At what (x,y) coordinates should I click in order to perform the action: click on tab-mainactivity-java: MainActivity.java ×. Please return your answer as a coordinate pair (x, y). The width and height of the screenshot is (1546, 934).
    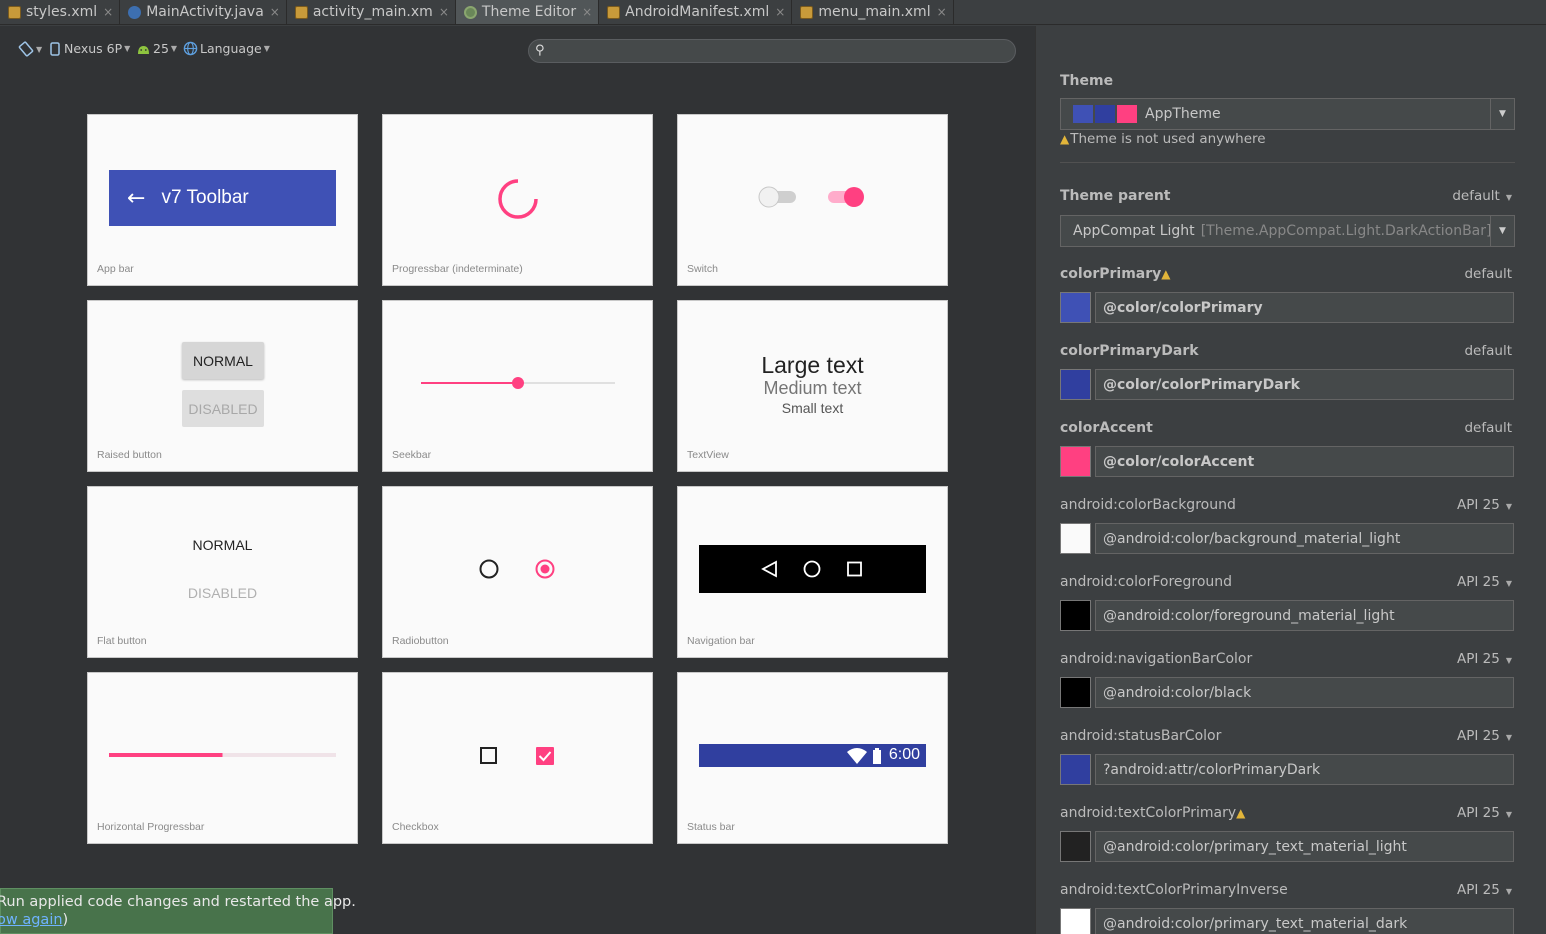
    Looking at the image, I should click on (203, 12).